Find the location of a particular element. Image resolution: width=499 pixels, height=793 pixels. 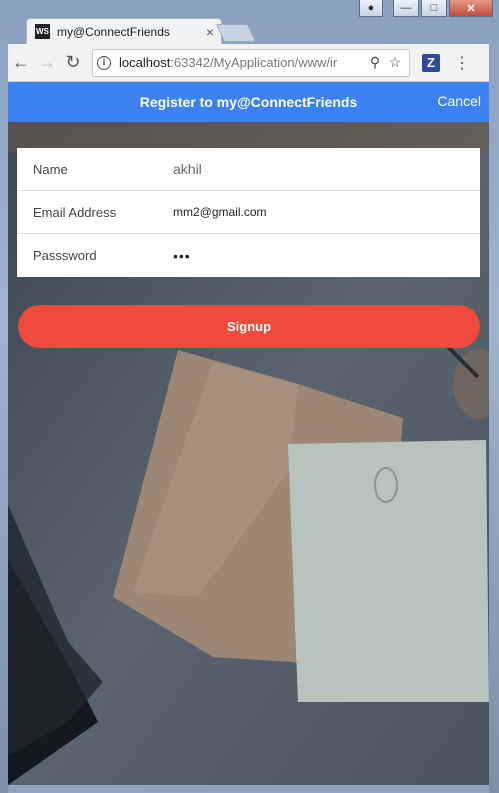

email-field: mm2@gmail.com is located at coordinates (326, 212).